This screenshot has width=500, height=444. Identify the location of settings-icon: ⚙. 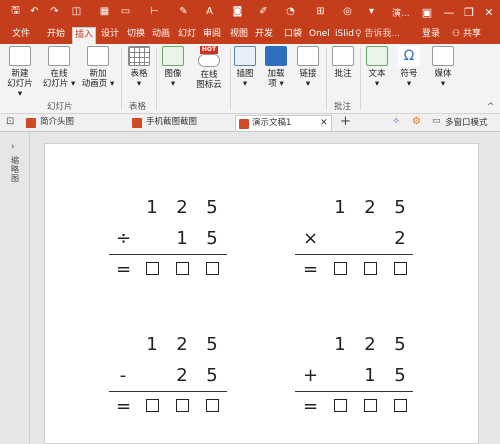
(416, 121).